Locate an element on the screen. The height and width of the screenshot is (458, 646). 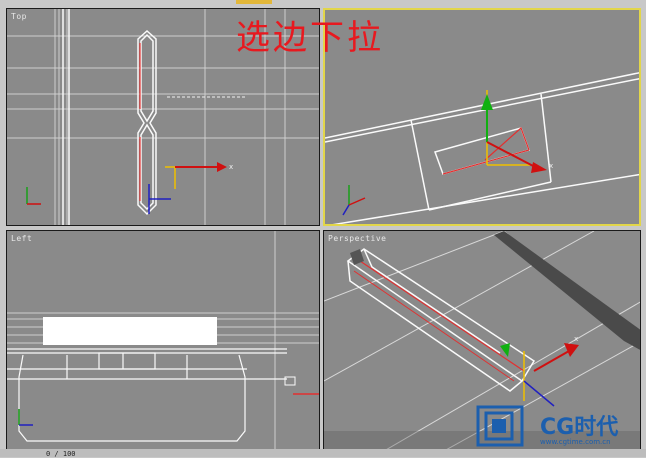
viewport-label-perspective: Perspective is located at coordinates (357, 238).